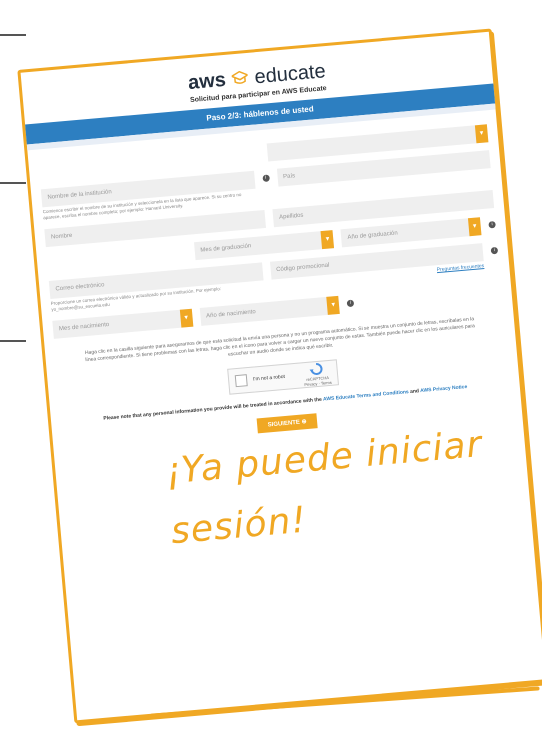 This screenshot has height=729, width=542. I want to click on recaptcha-checkbox, so click(241, 381).